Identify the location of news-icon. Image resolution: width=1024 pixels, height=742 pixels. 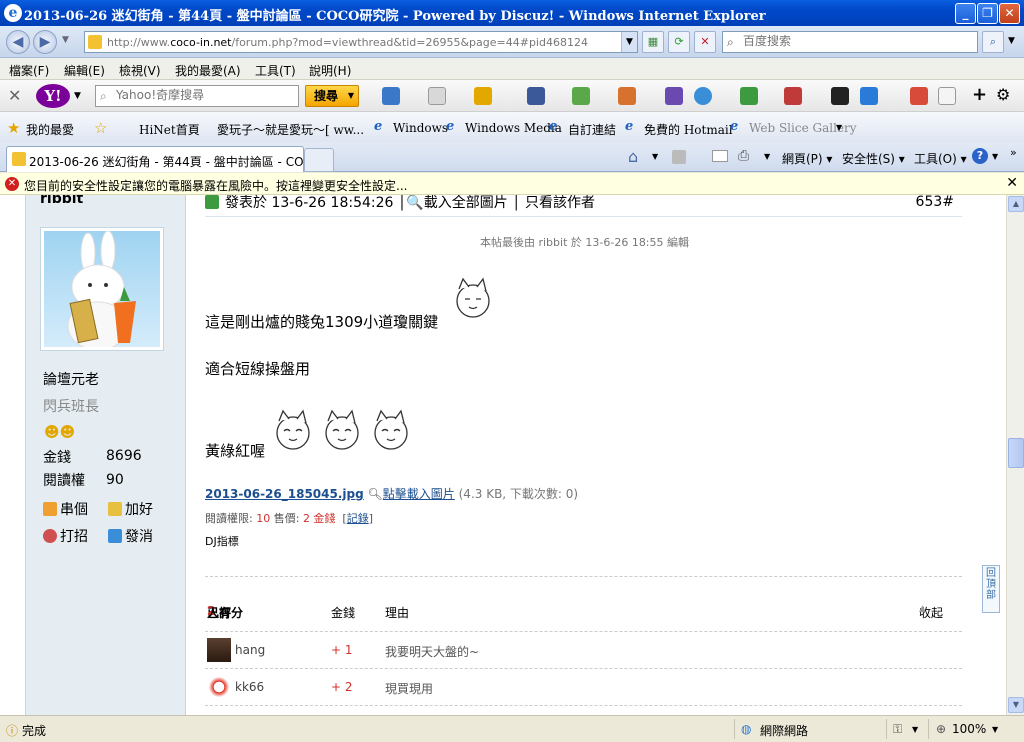
(869, 96).